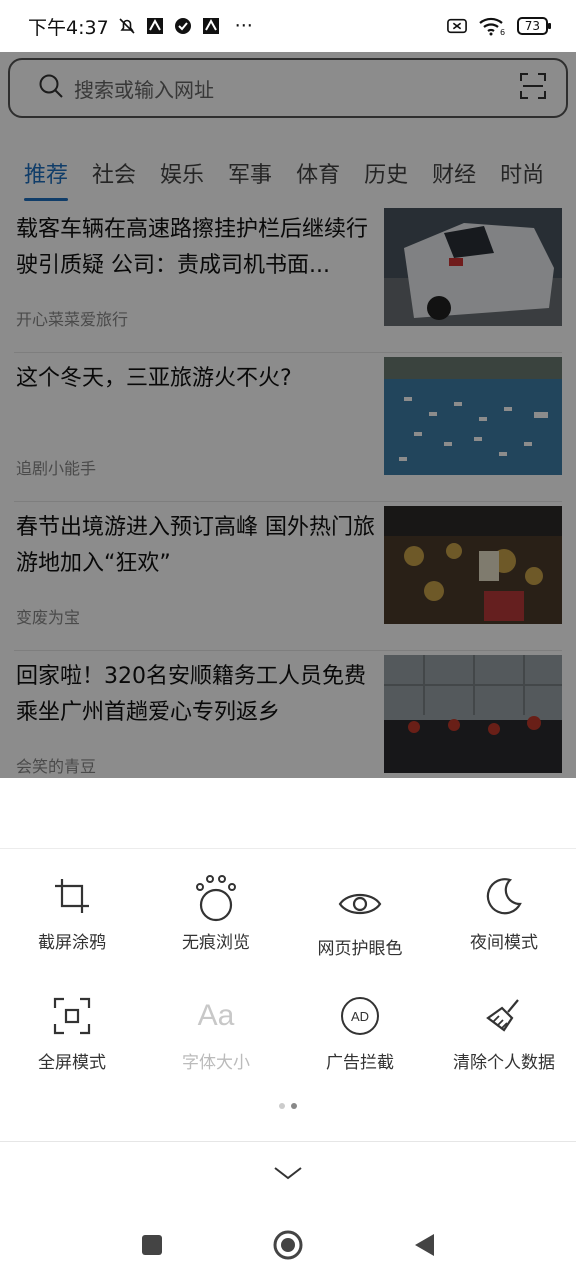 This screenshot has height=1280, width=576. I want to click on back-button, so click(424, 1245).